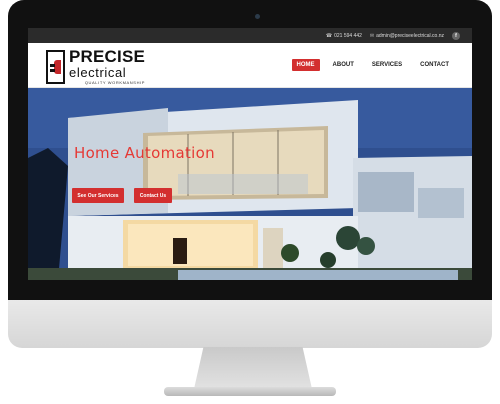 This screenshot has height=404, width=500. What do you see at coordinates (372, 35) in the screenshot?
I see `mail-icon: ✉` at bounding box center [372, 35].